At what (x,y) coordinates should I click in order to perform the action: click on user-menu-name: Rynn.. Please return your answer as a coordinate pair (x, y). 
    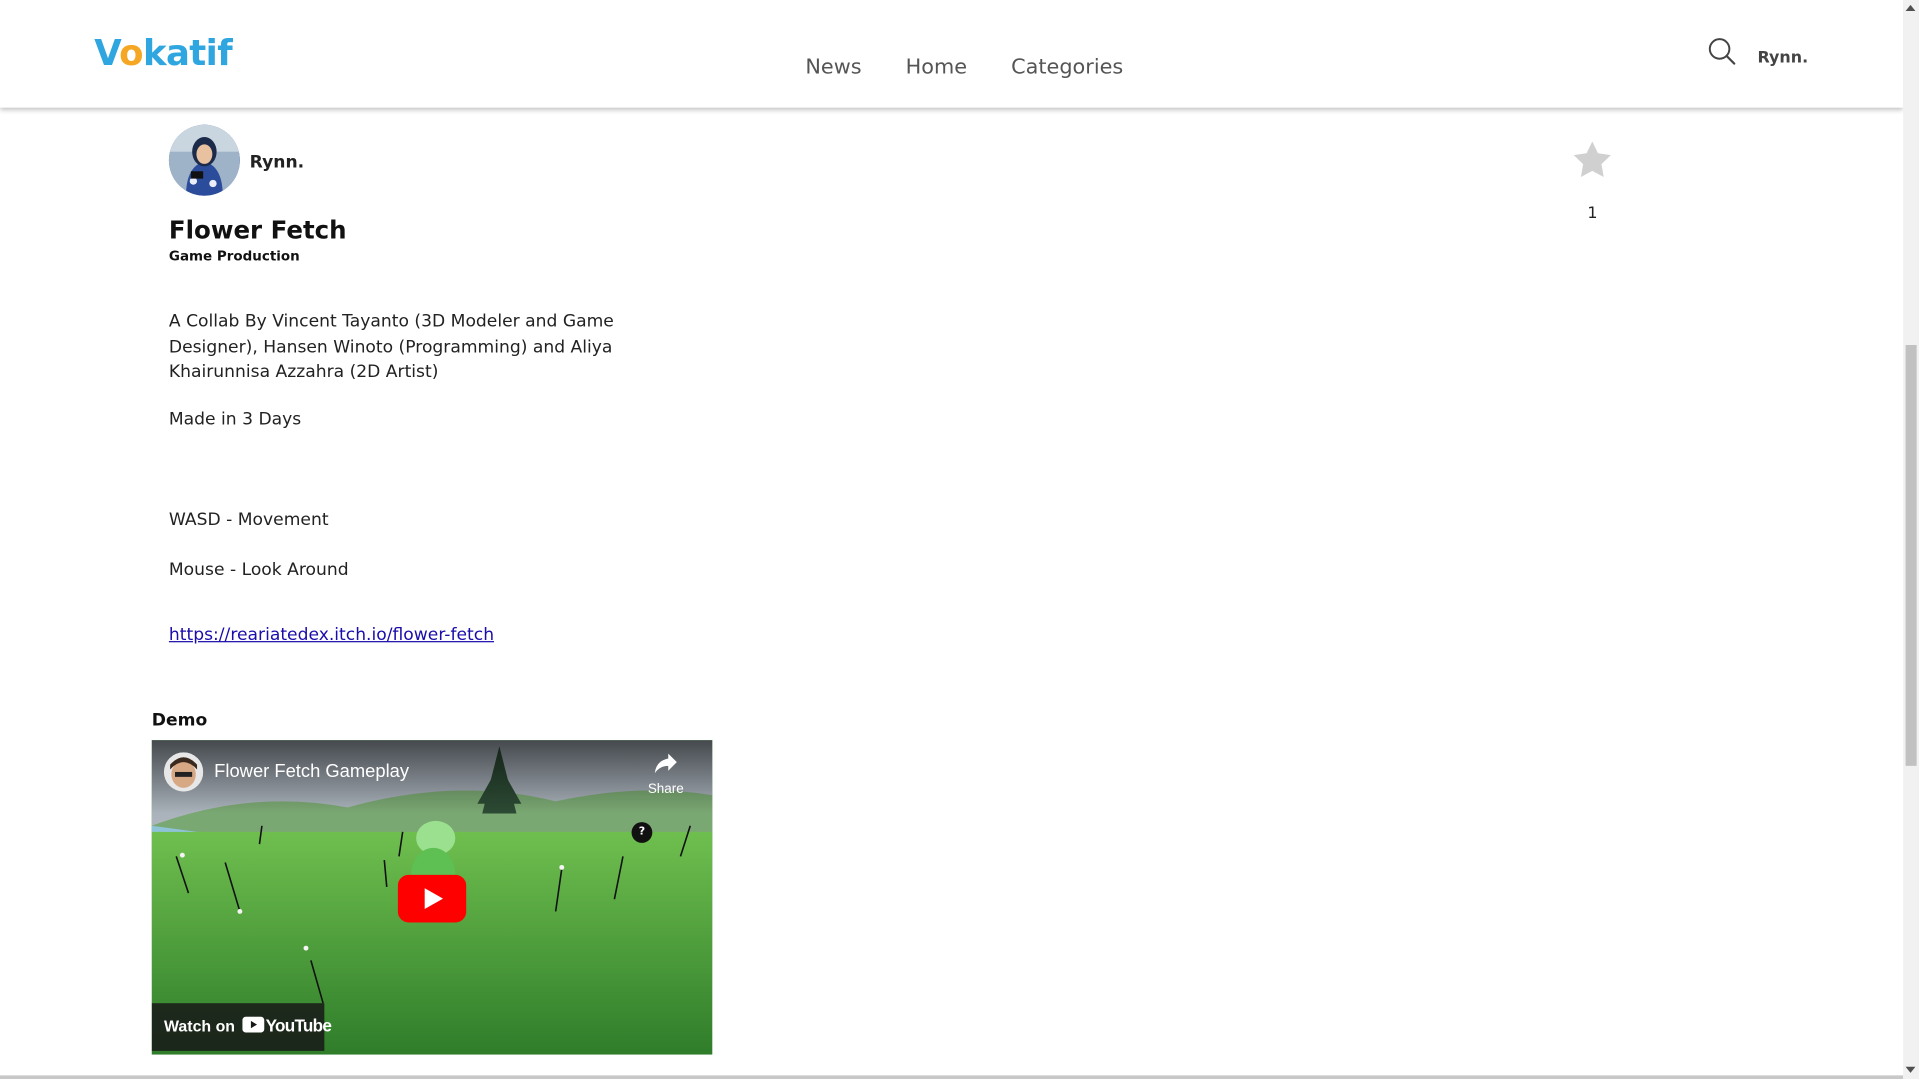
    Looking at the image, I should click on (1783, 58).